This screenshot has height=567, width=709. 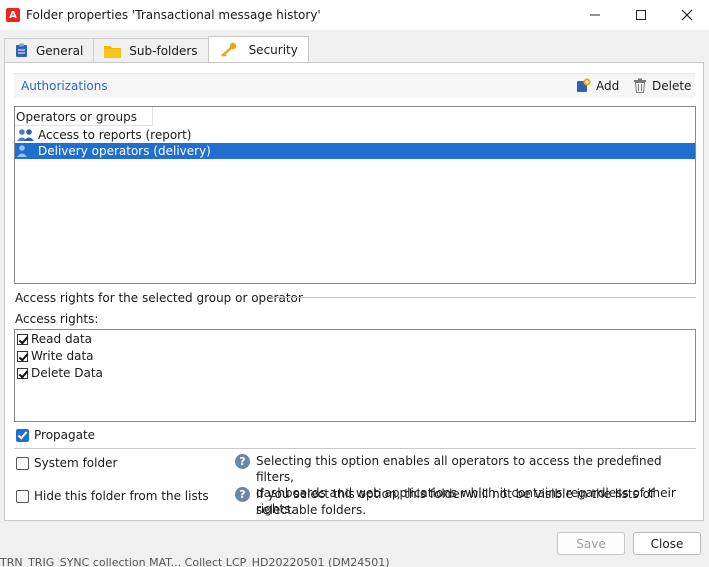 I want to click on maximize-button, so click(x=641, y=15).